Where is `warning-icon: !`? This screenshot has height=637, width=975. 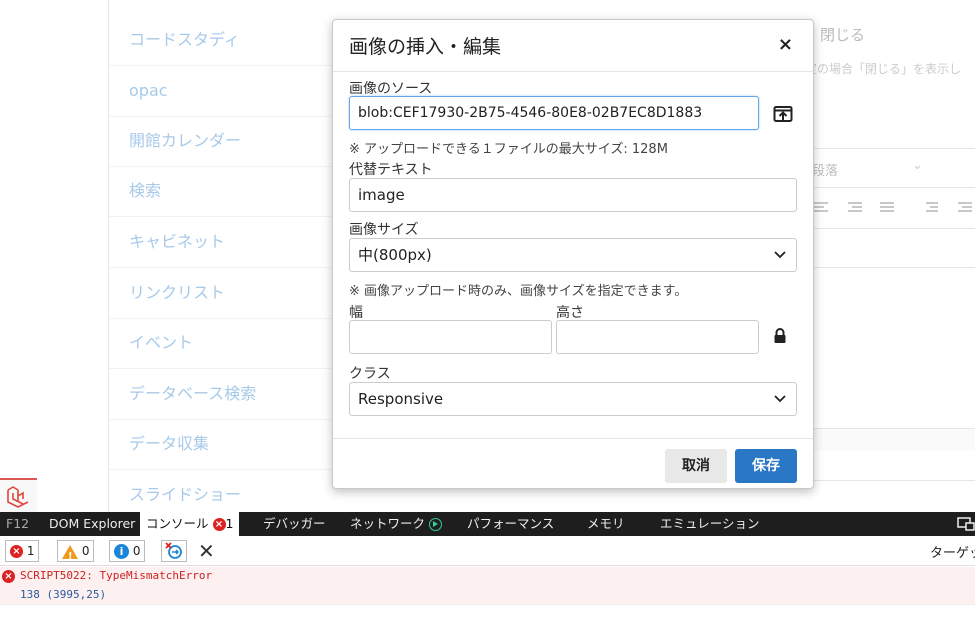 warning-icon: ! is located at coordinates (70, 553).